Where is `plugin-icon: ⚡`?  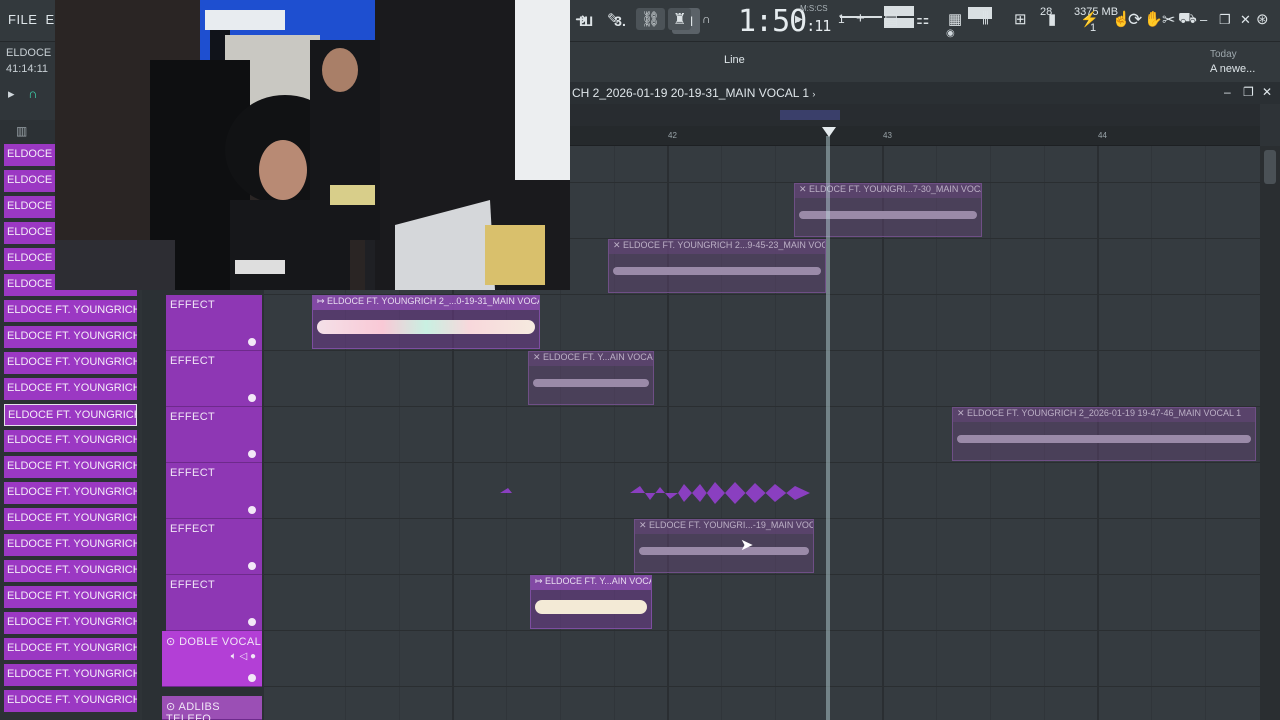
plugin-icon: ⚡ is located at coordinates (1089, 19).